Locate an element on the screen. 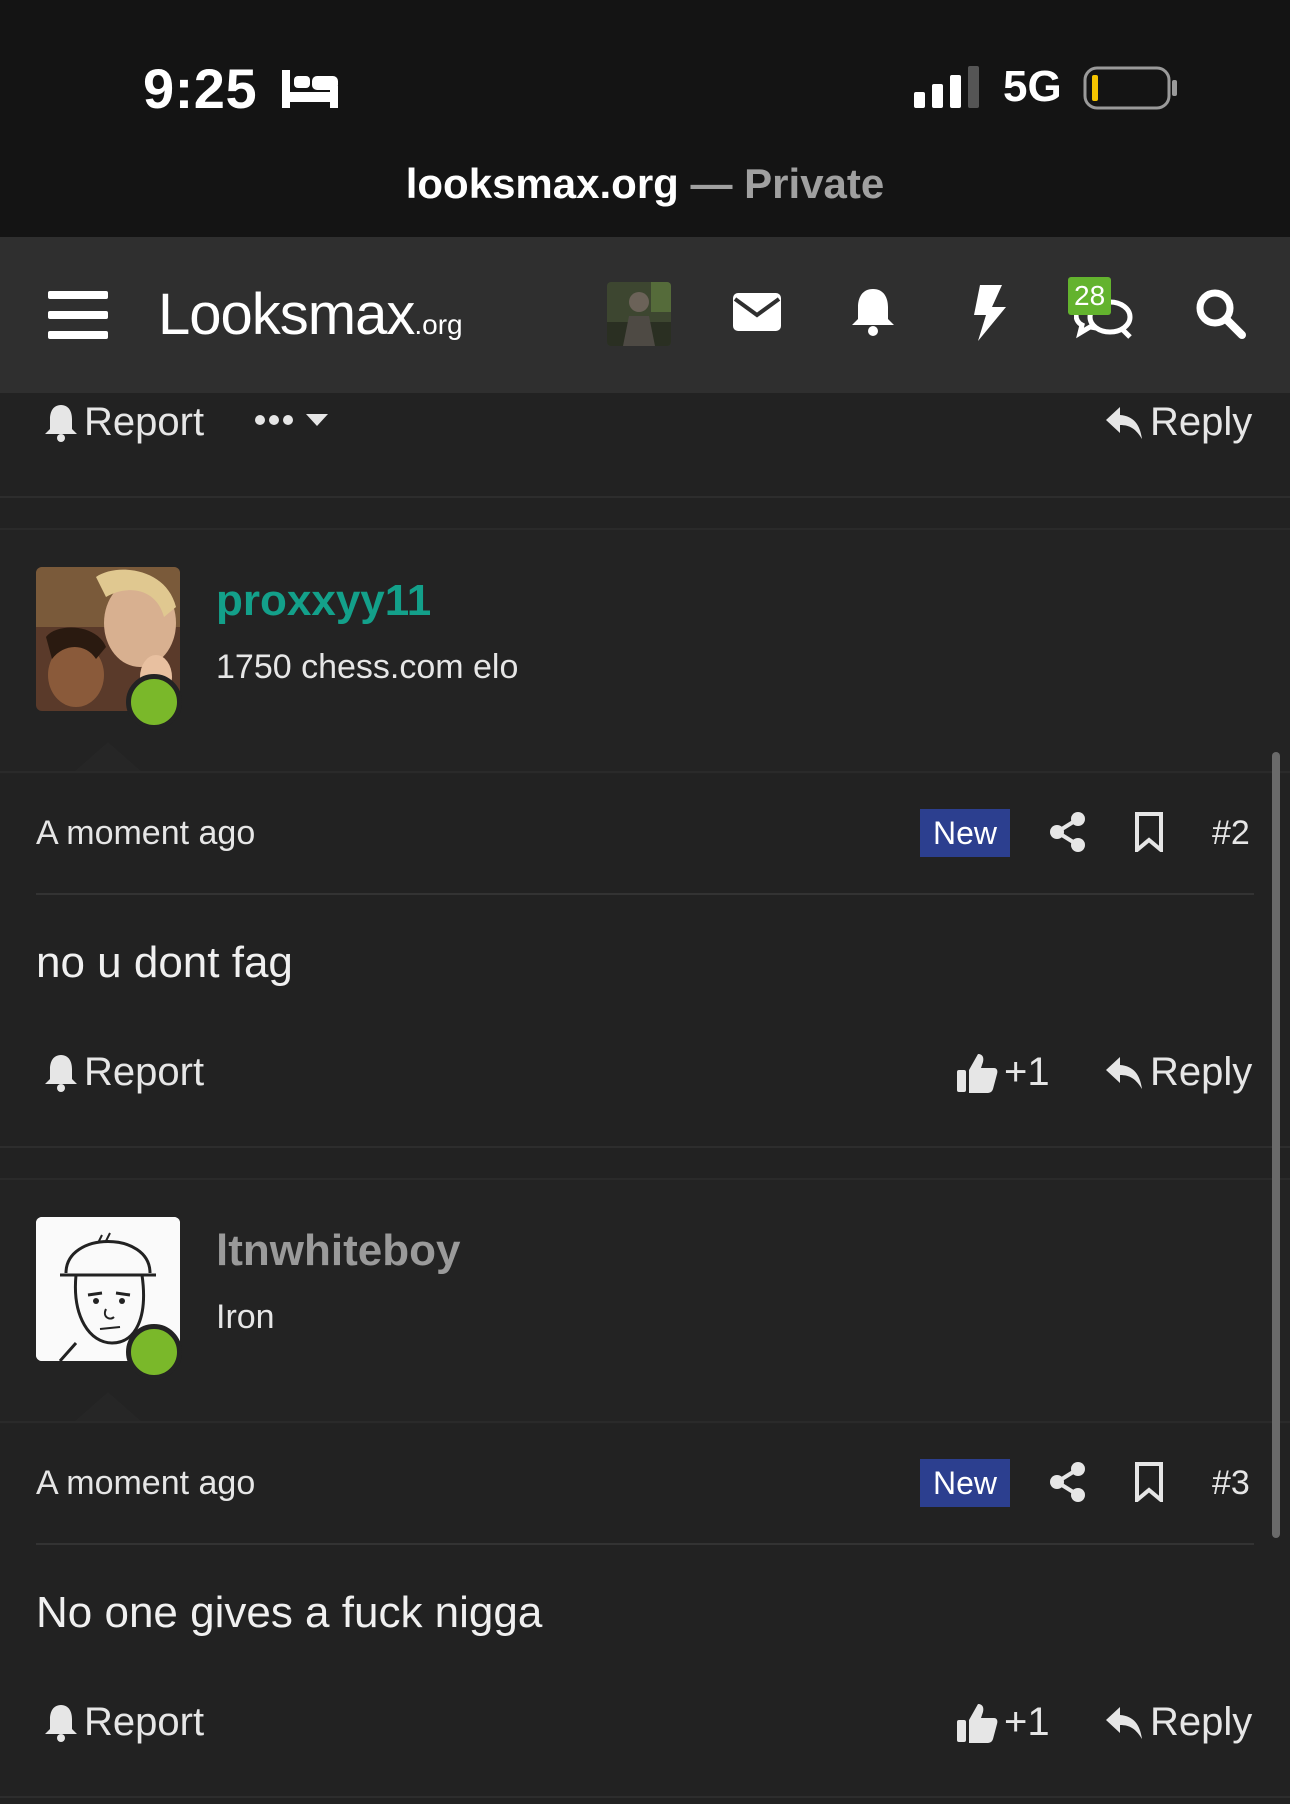 The image size is (1290, 1804). post-number-link: #2 is located at coordinates (1231, 833).